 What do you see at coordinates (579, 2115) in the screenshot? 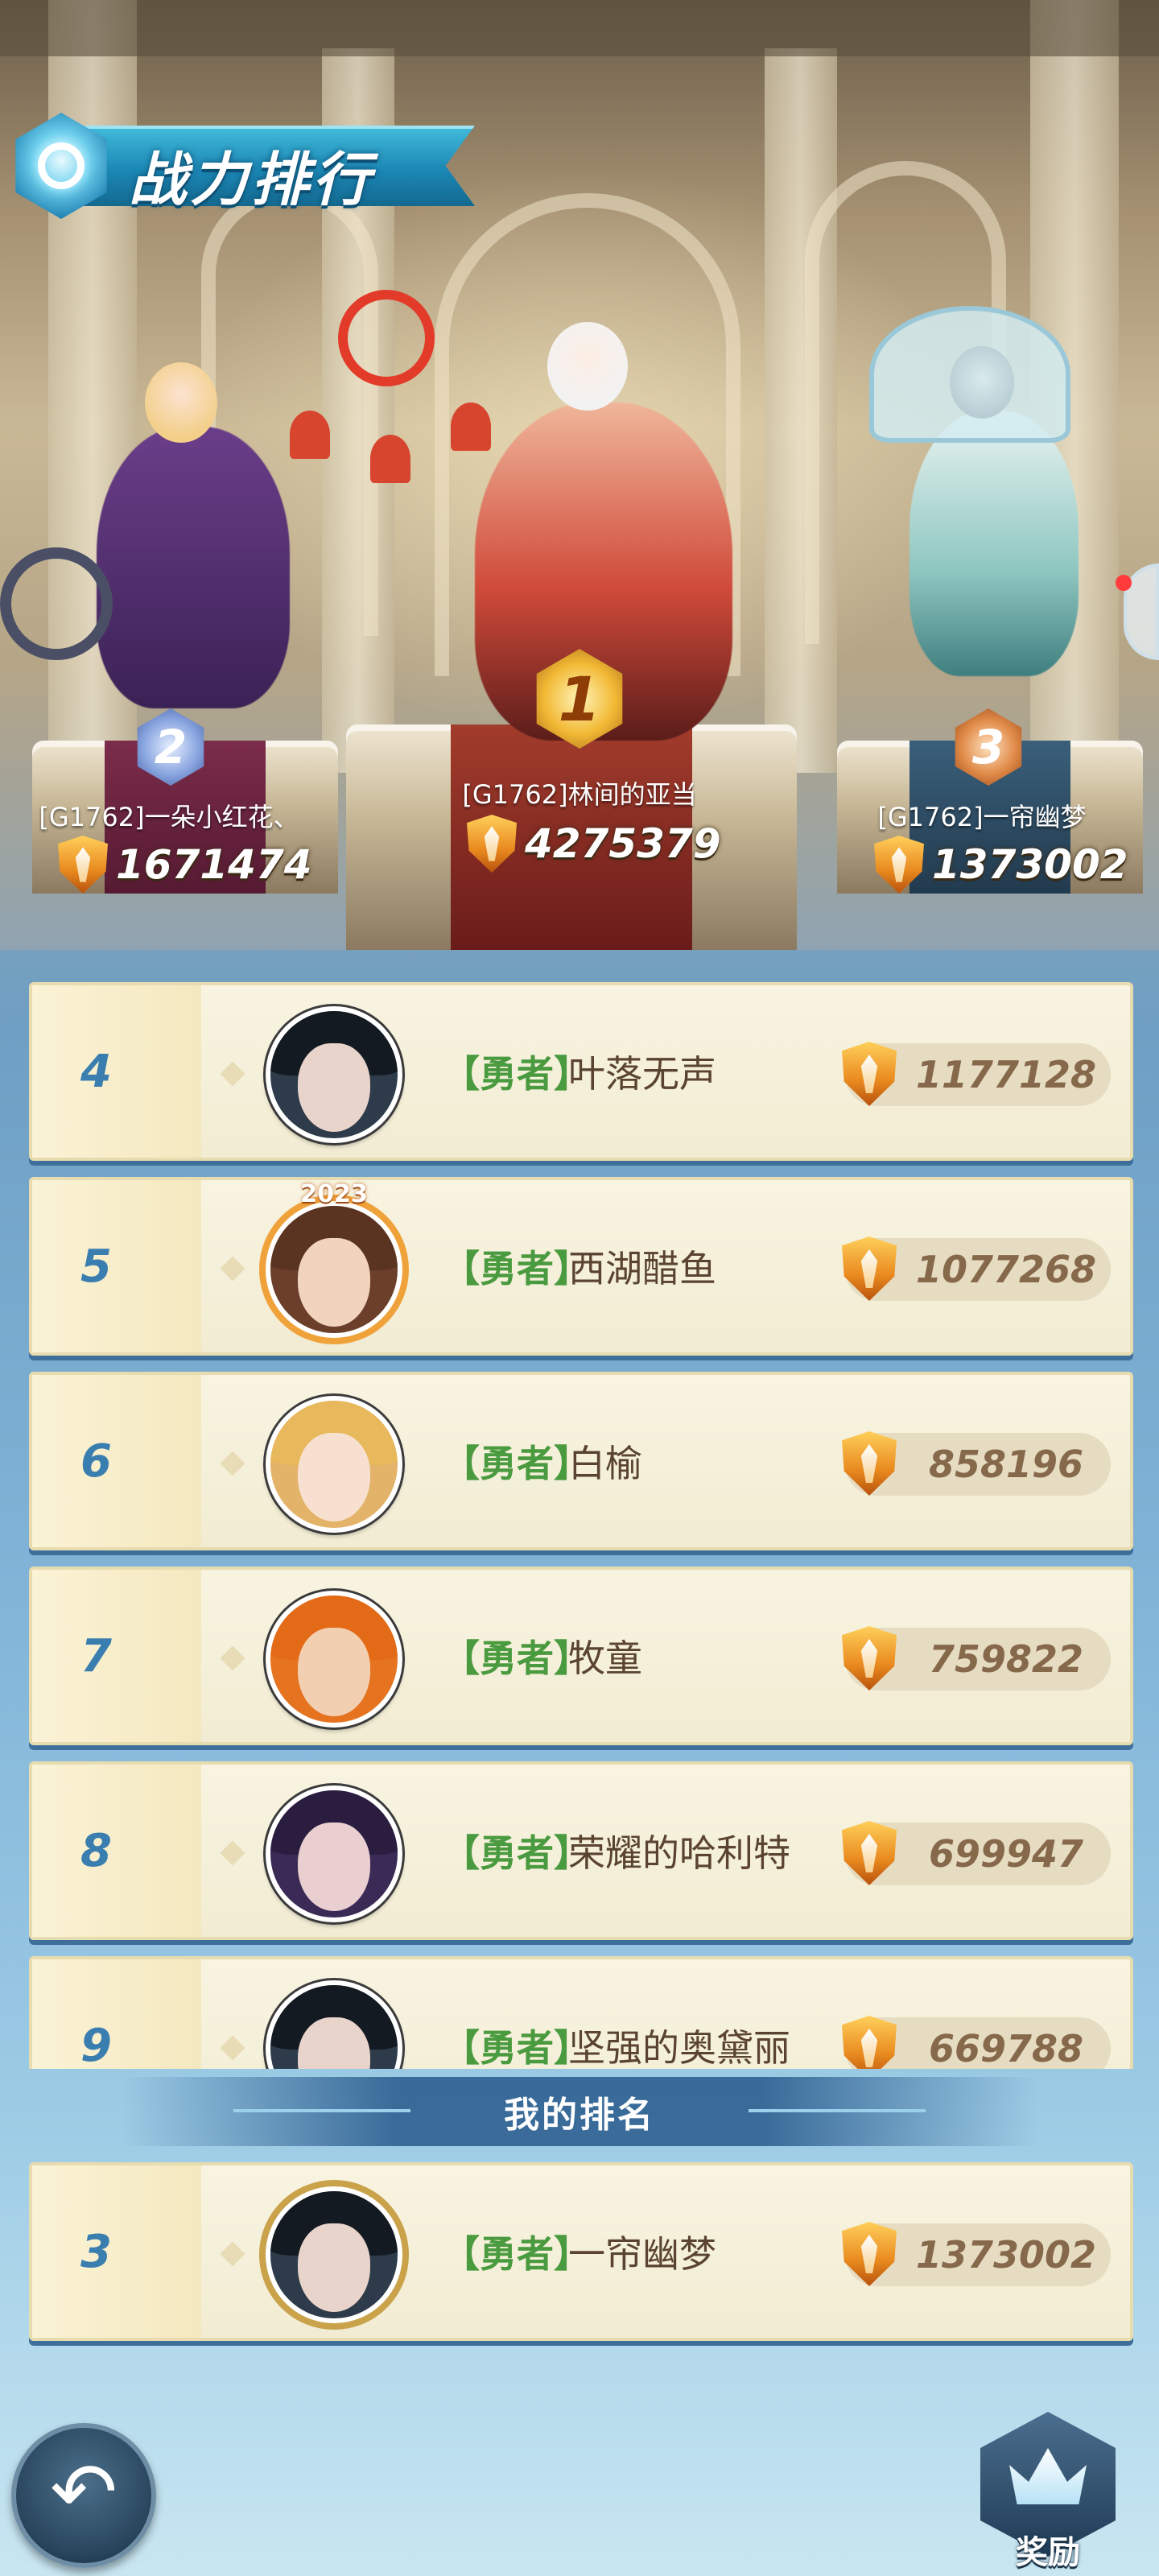
I see `my-rank-label: 我的排名` at bounding box center [579, 2115].